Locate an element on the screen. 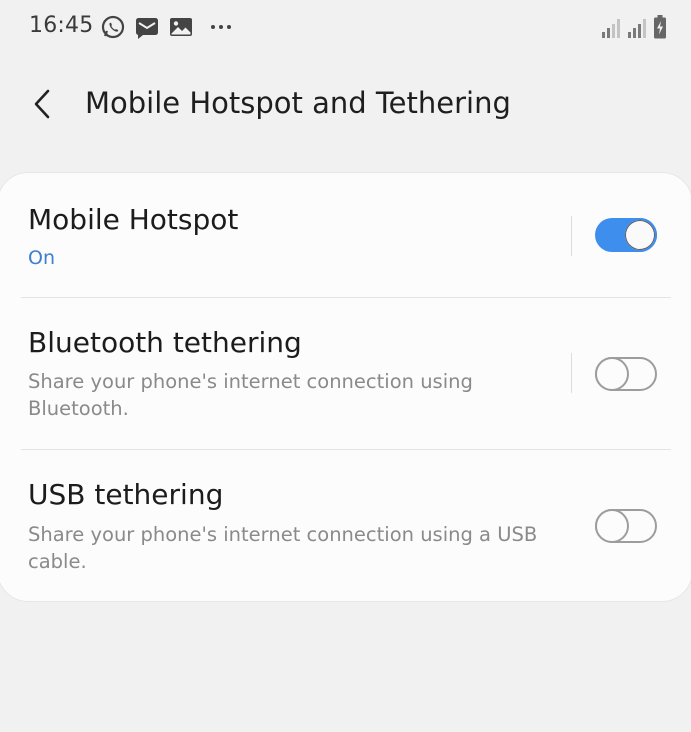 The height and width of the screenshot is (732, 691). setting-title: USB tethering is located at coordinates (126, 494).